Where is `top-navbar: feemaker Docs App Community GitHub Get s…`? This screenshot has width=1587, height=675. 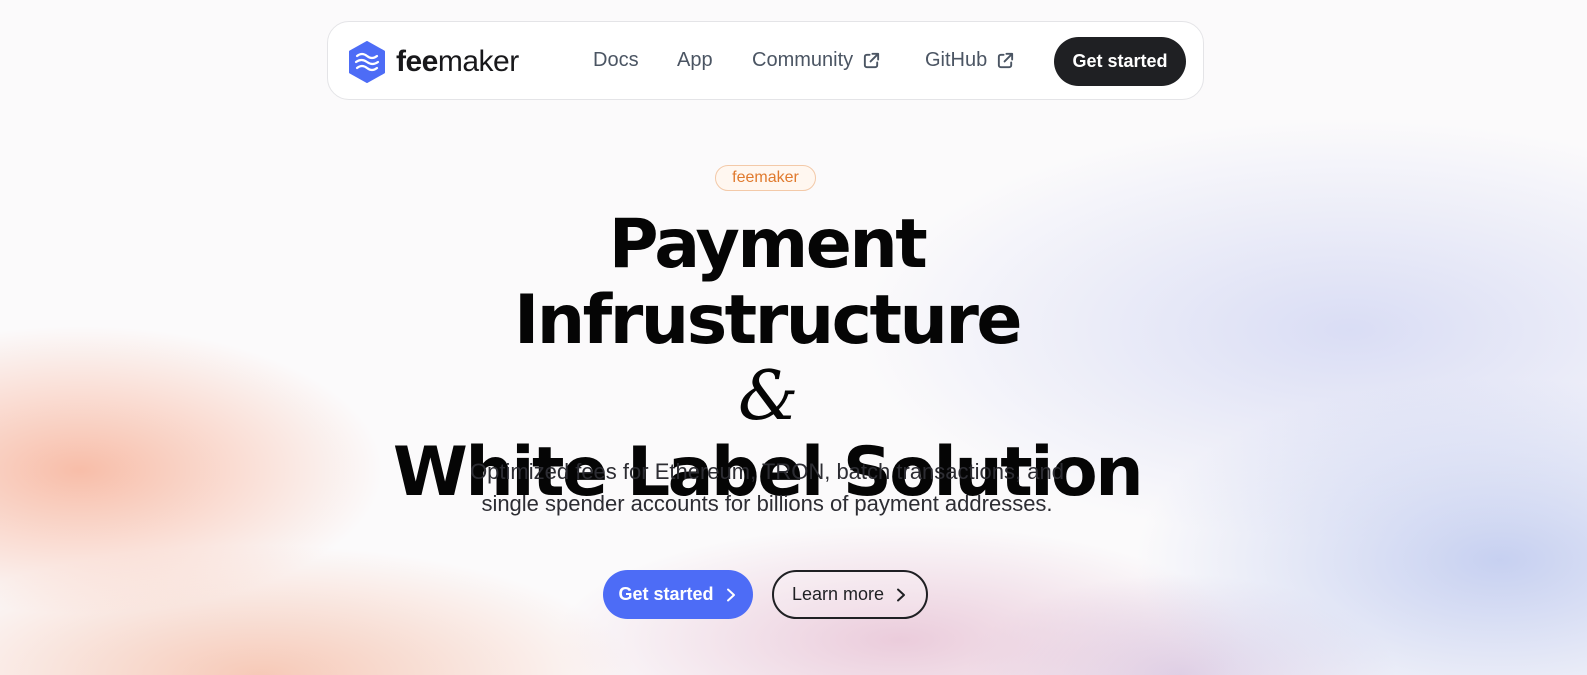 top-navbar: feemaker Docs App Community GitHub Get s… is located at coordinates (765, 60).